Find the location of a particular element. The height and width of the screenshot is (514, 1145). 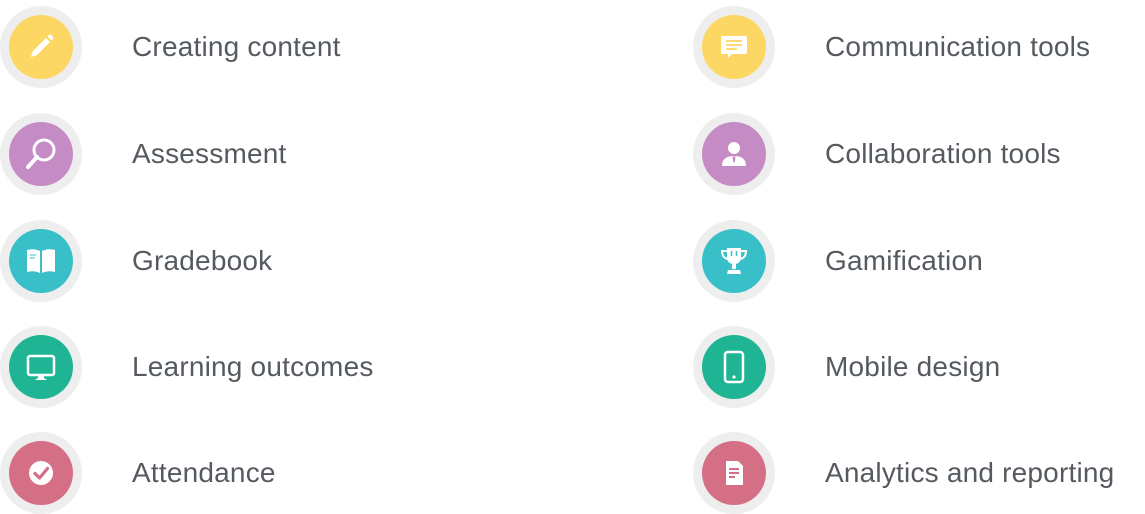

document-icon is located at coordinates (734, 473).